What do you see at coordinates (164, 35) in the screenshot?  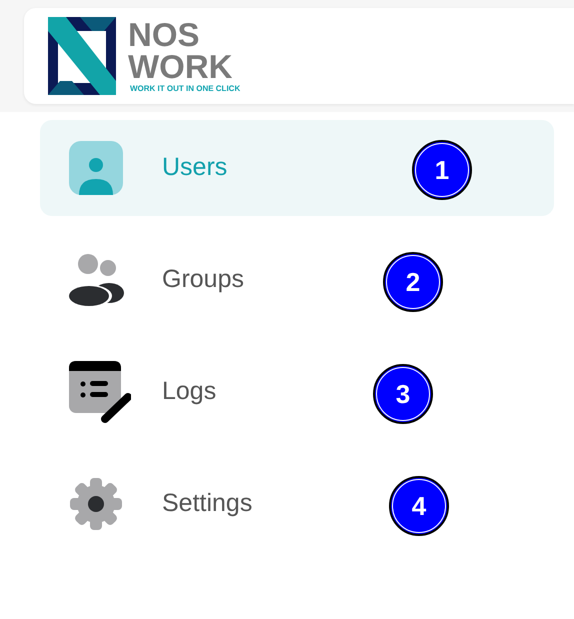 I see `logo-text: NOS` at bounding box center [164, 35].